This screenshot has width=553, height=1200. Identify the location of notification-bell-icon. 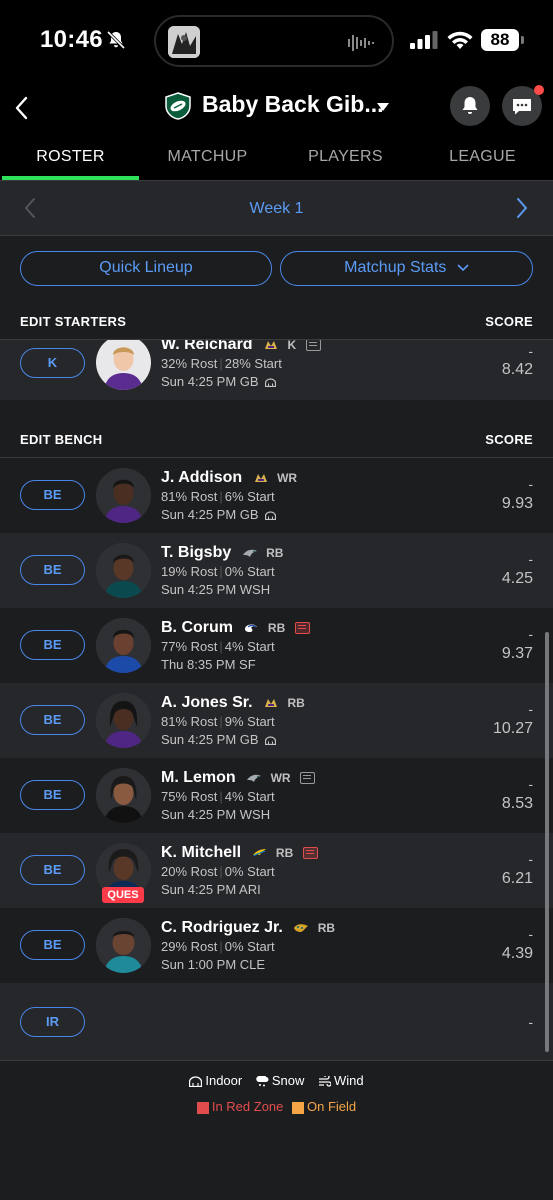
(470, 105).